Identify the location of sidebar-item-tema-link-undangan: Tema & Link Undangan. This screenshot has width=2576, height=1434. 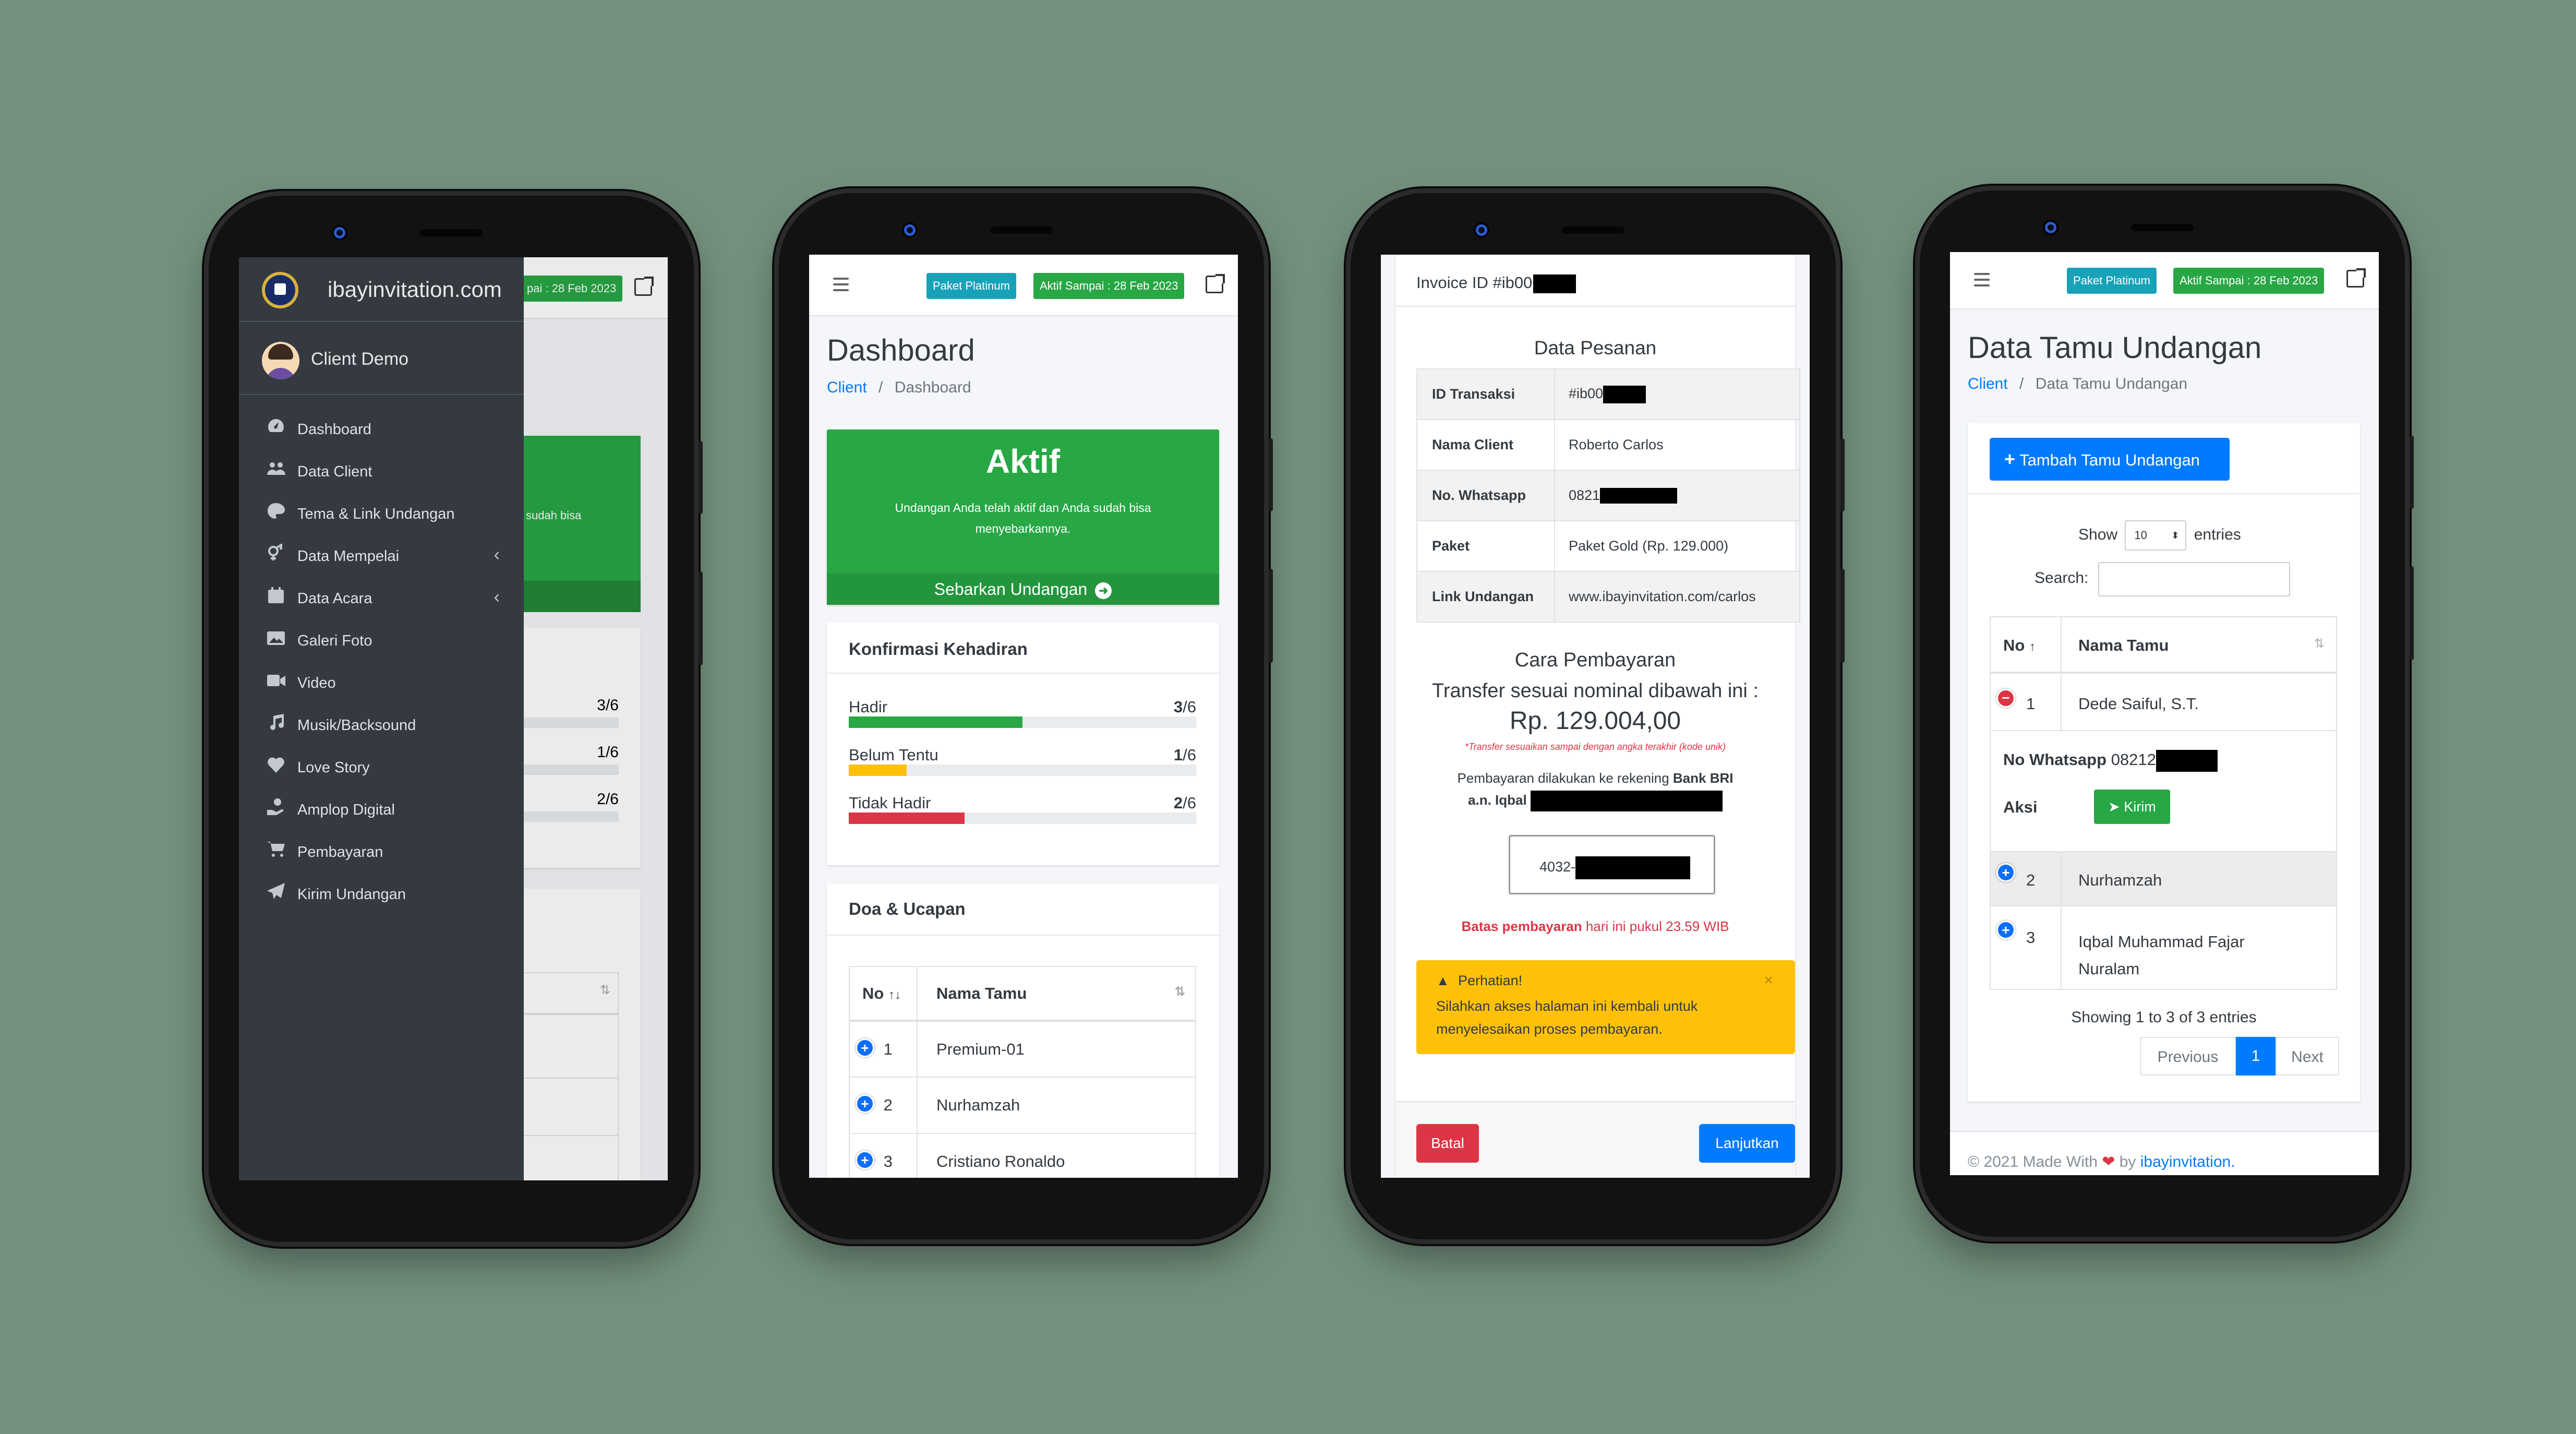
(387, 514).